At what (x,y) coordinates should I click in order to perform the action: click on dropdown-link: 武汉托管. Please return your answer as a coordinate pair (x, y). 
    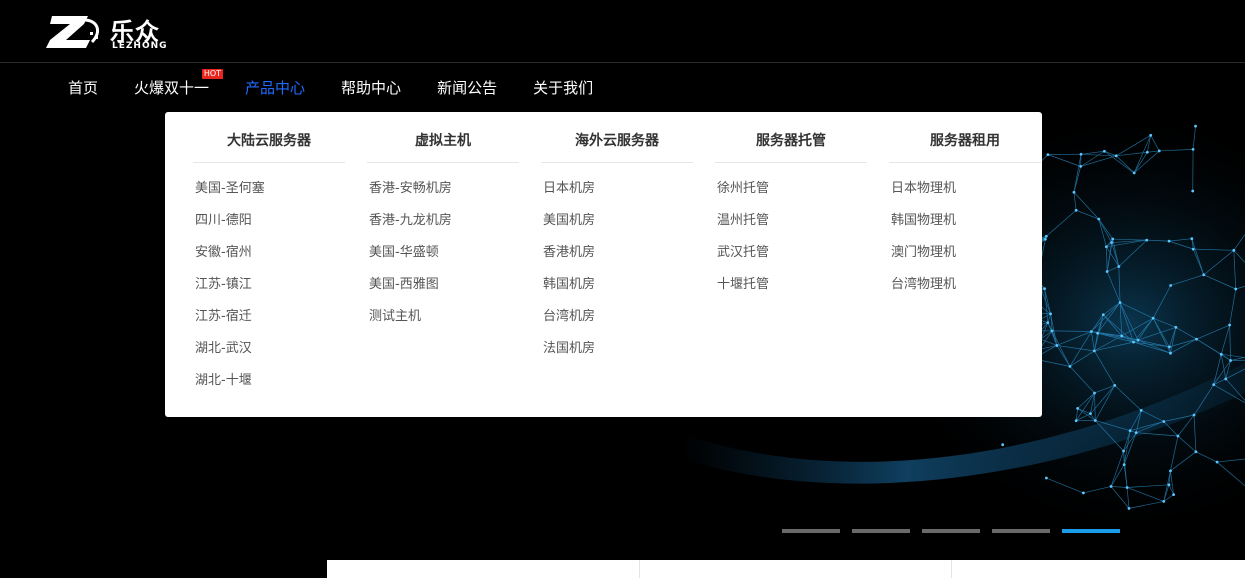
    Looking at the image, I should click on (792, 257).